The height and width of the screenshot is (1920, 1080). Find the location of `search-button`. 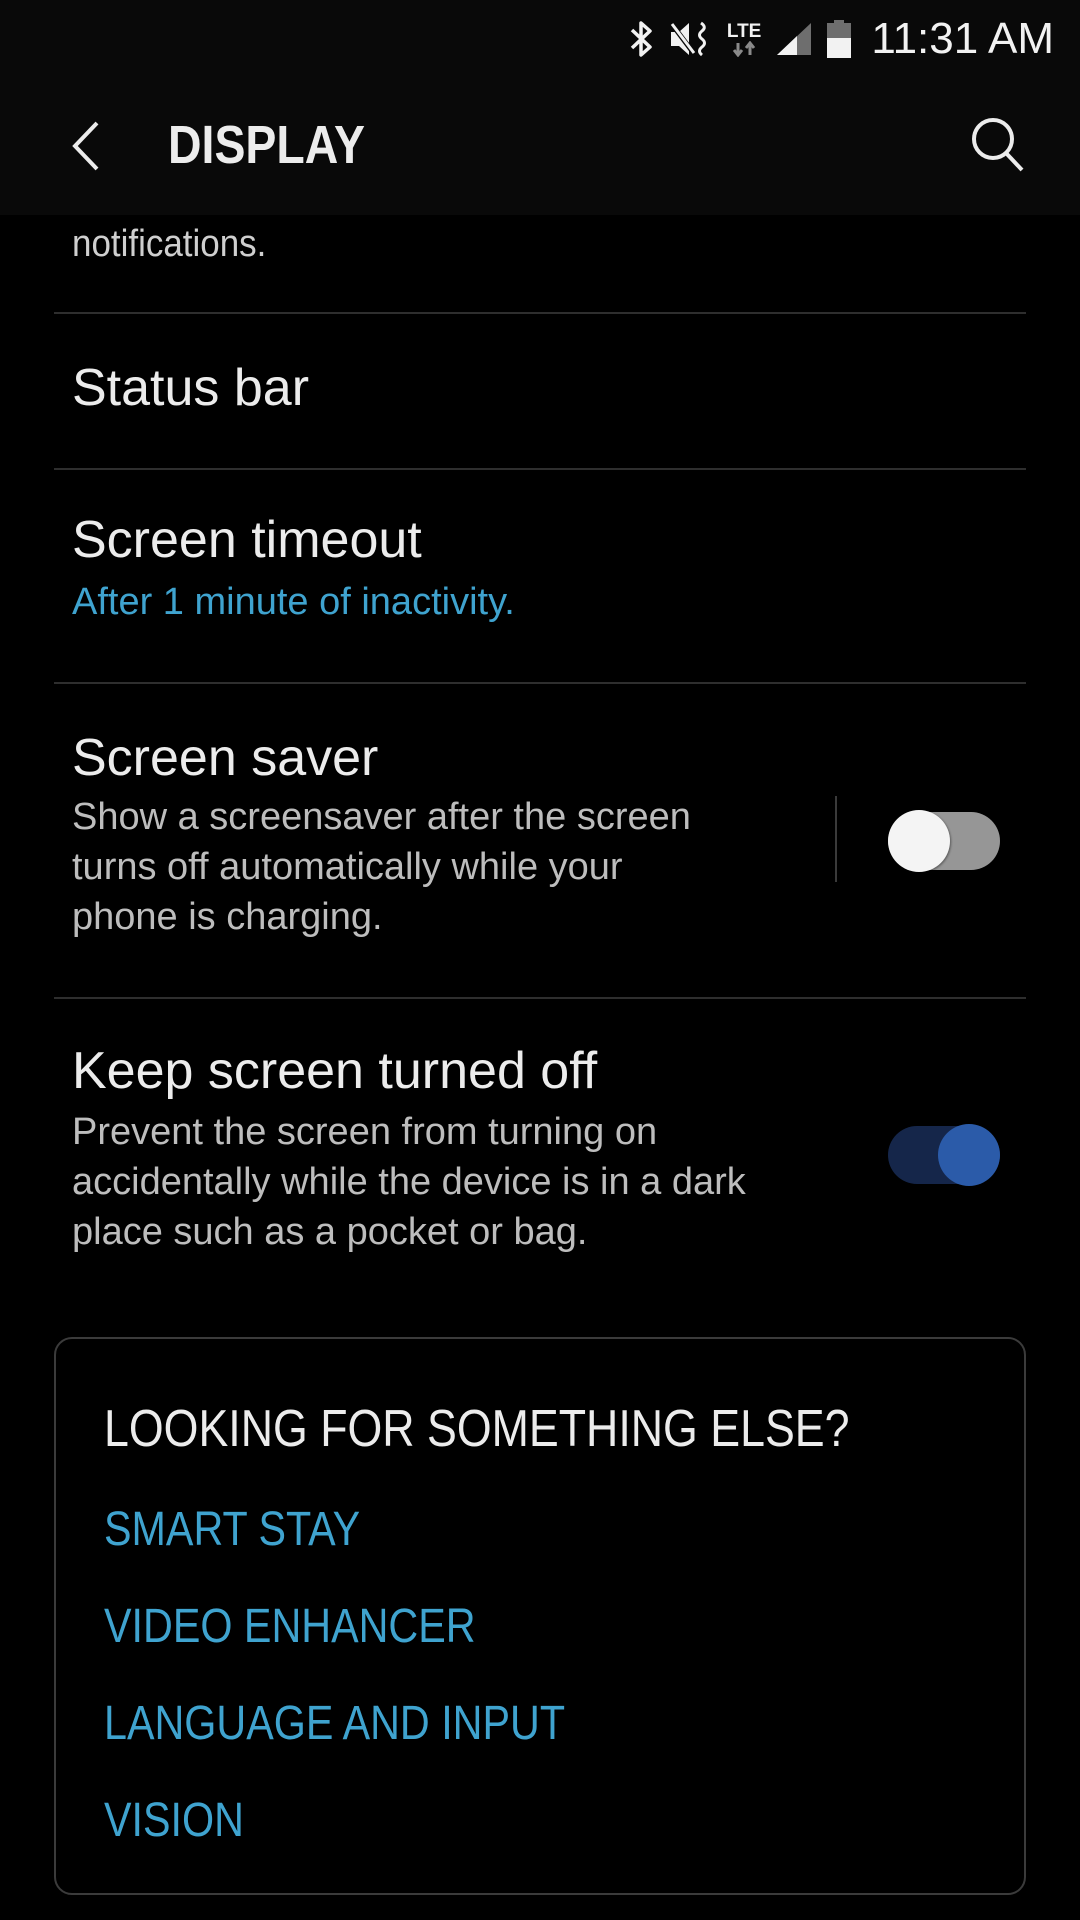

search-button is located at coordinates (998, 144).